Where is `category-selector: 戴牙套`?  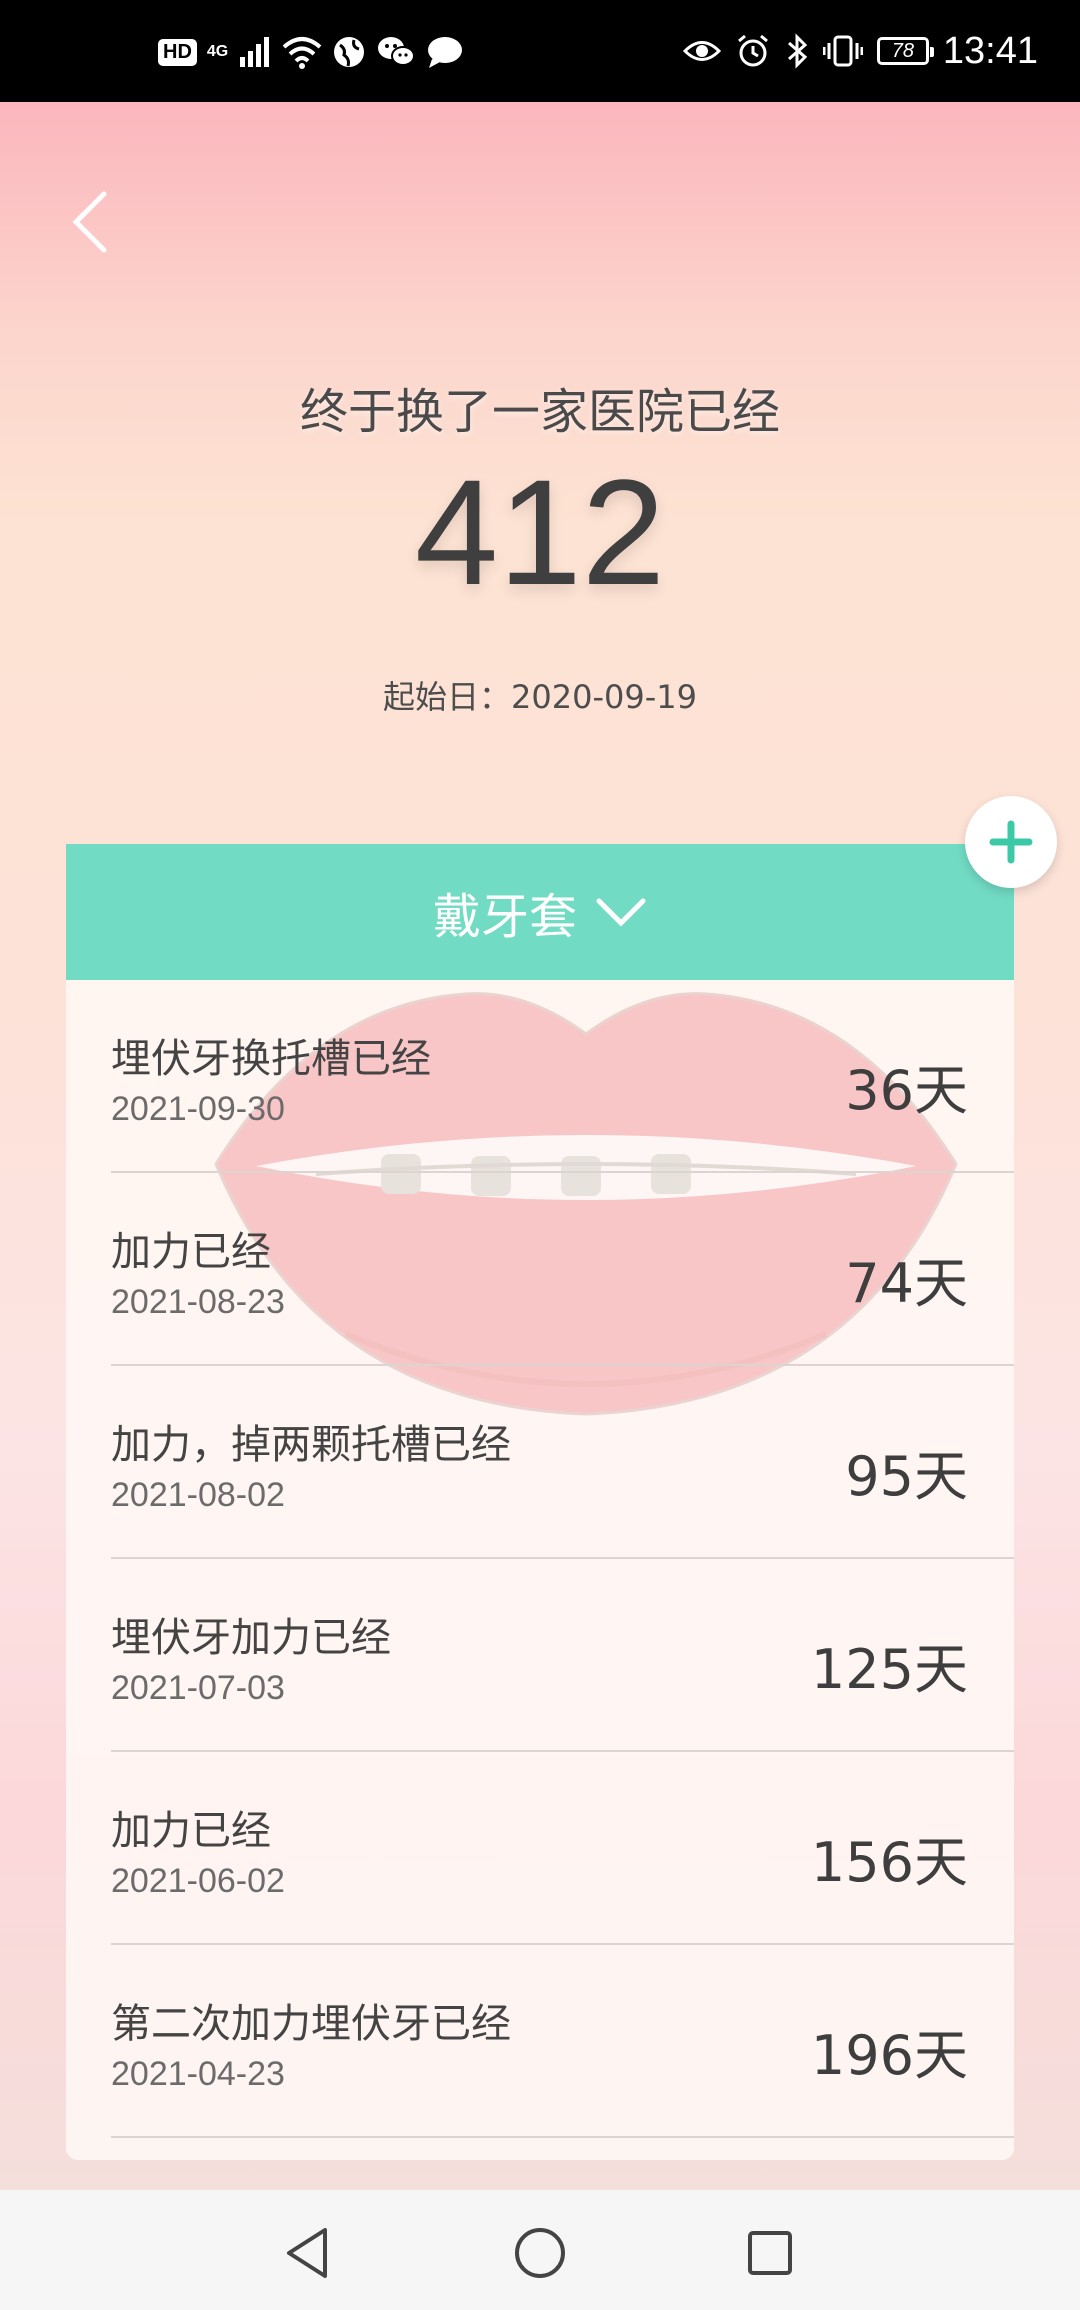 category-selector: 戴牙套 is located at coordinates (540, 912).